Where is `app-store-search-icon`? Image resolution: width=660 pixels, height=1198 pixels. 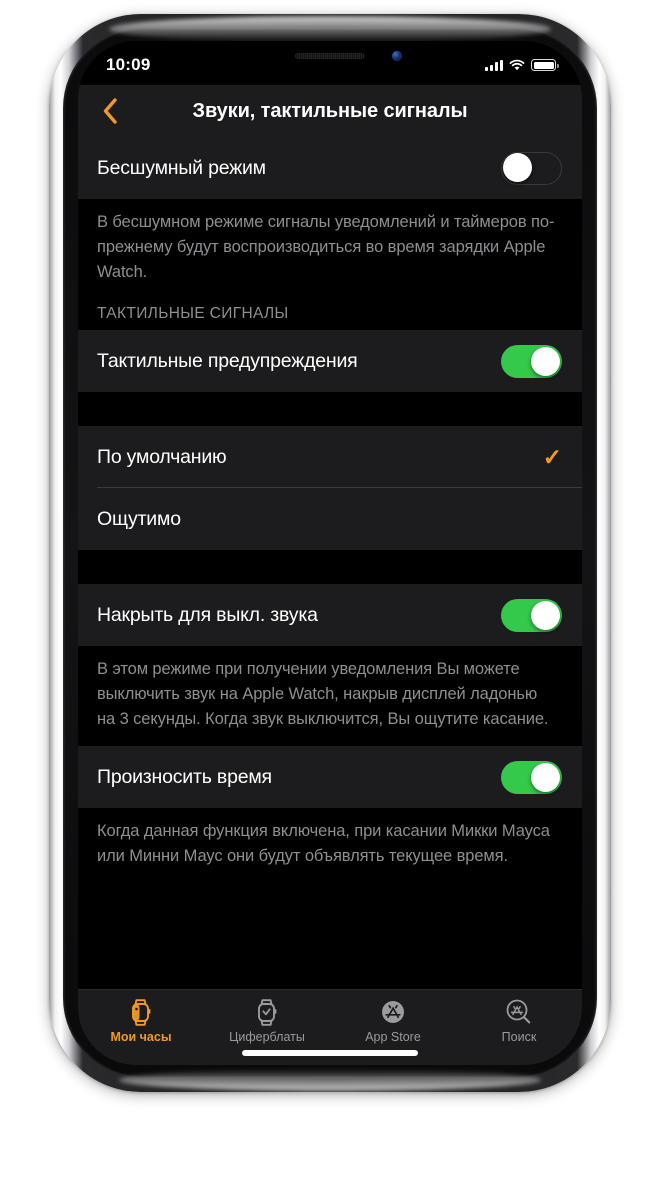 app-store-search-icon is located at coordinates (519, 1012).